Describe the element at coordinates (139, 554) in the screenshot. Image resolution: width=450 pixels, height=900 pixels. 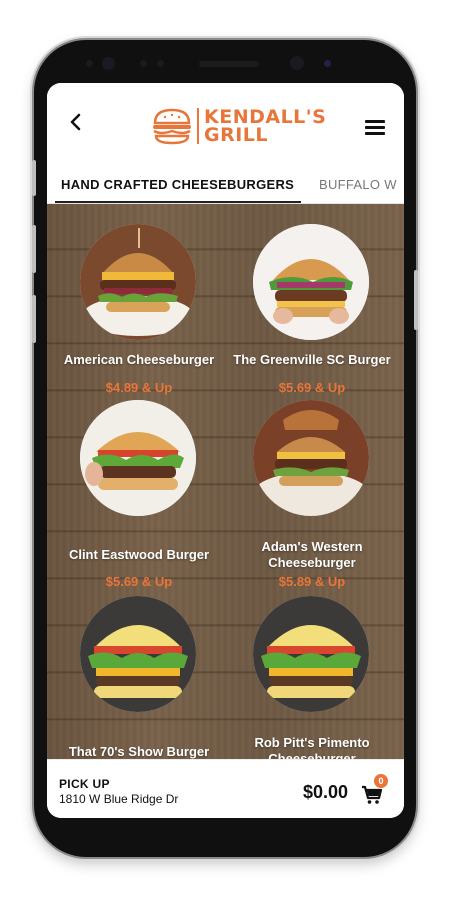
I see `menu-item-name: Clint Eastwood Burger` at that location.